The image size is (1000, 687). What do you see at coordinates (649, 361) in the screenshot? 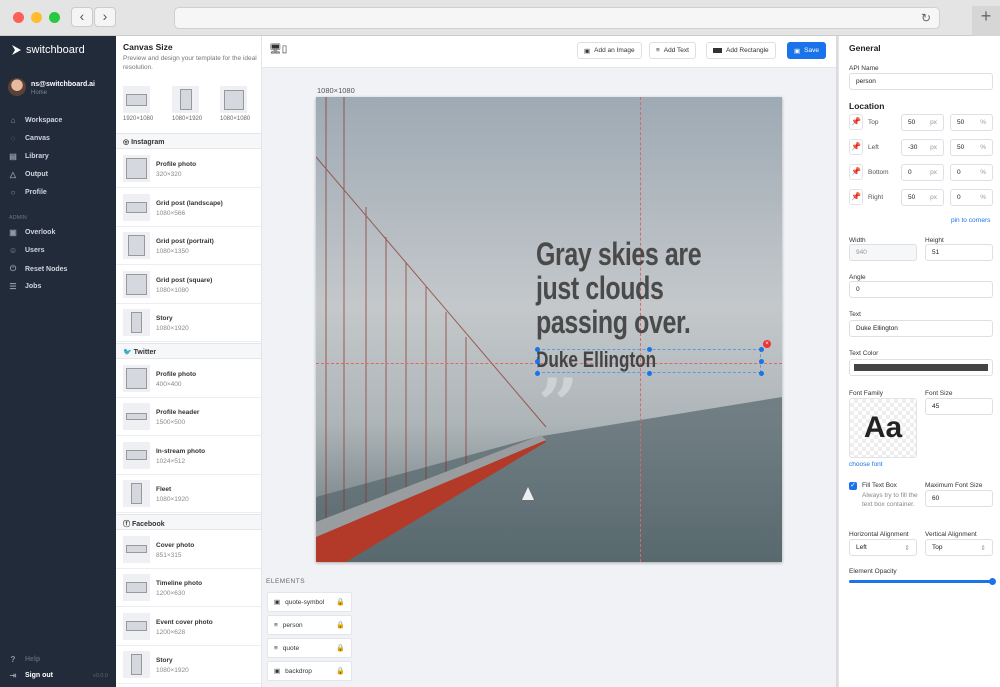
I see `selection-box` at bounding box center [649, 361].